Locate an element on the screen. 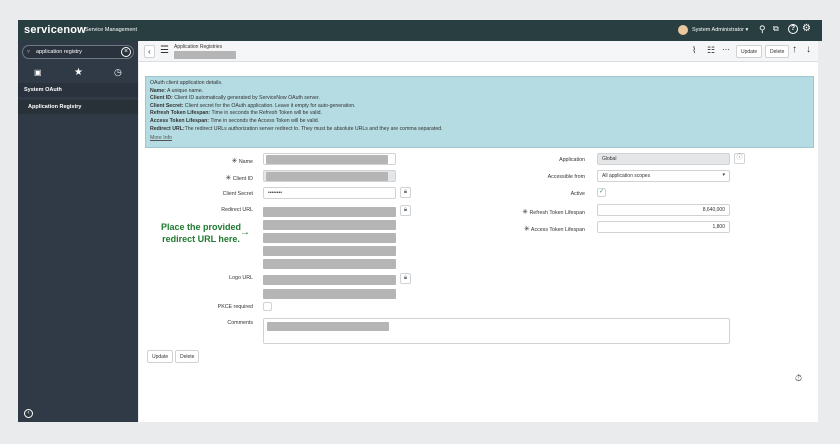 This screenshot has width=840, height=444. client-id-label: ✳ Client ID is located at coordinates (239, 178).